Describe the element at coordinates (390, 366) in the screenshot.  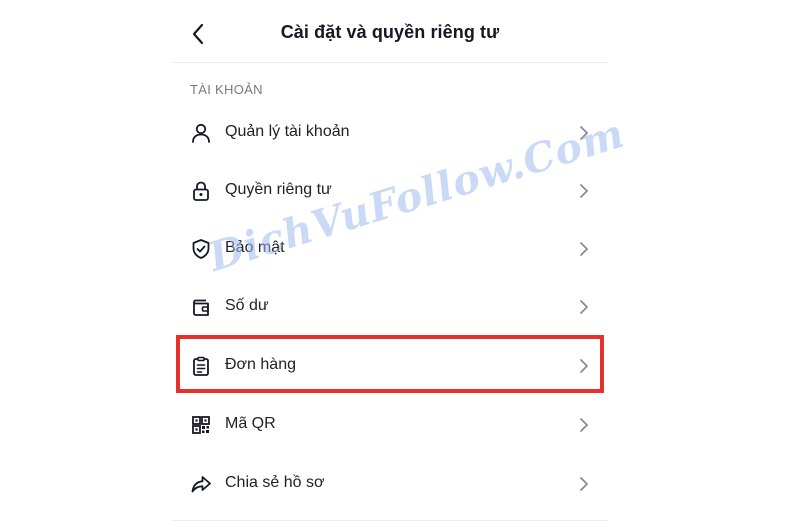
I see `settings-item-orders: Đơn hàng` at that location.